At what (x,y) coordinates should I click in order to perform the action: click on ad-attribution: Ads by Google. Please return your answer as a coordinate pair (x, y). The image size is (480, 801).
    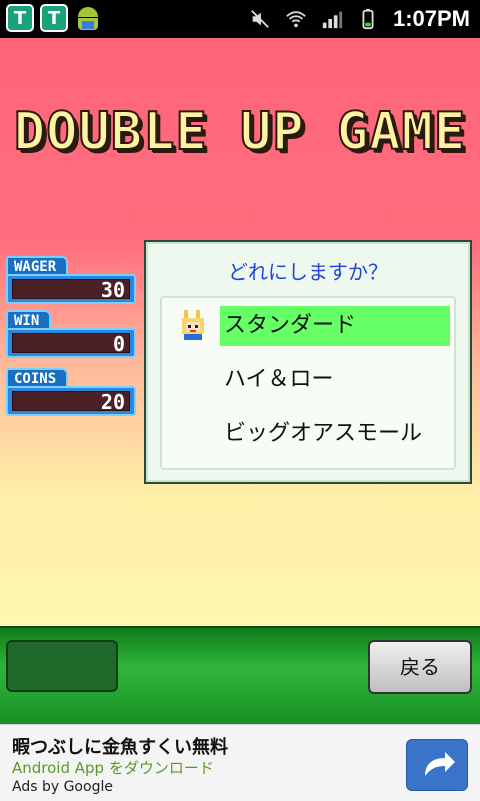
    Looking at the image, I should click on (62, 787).